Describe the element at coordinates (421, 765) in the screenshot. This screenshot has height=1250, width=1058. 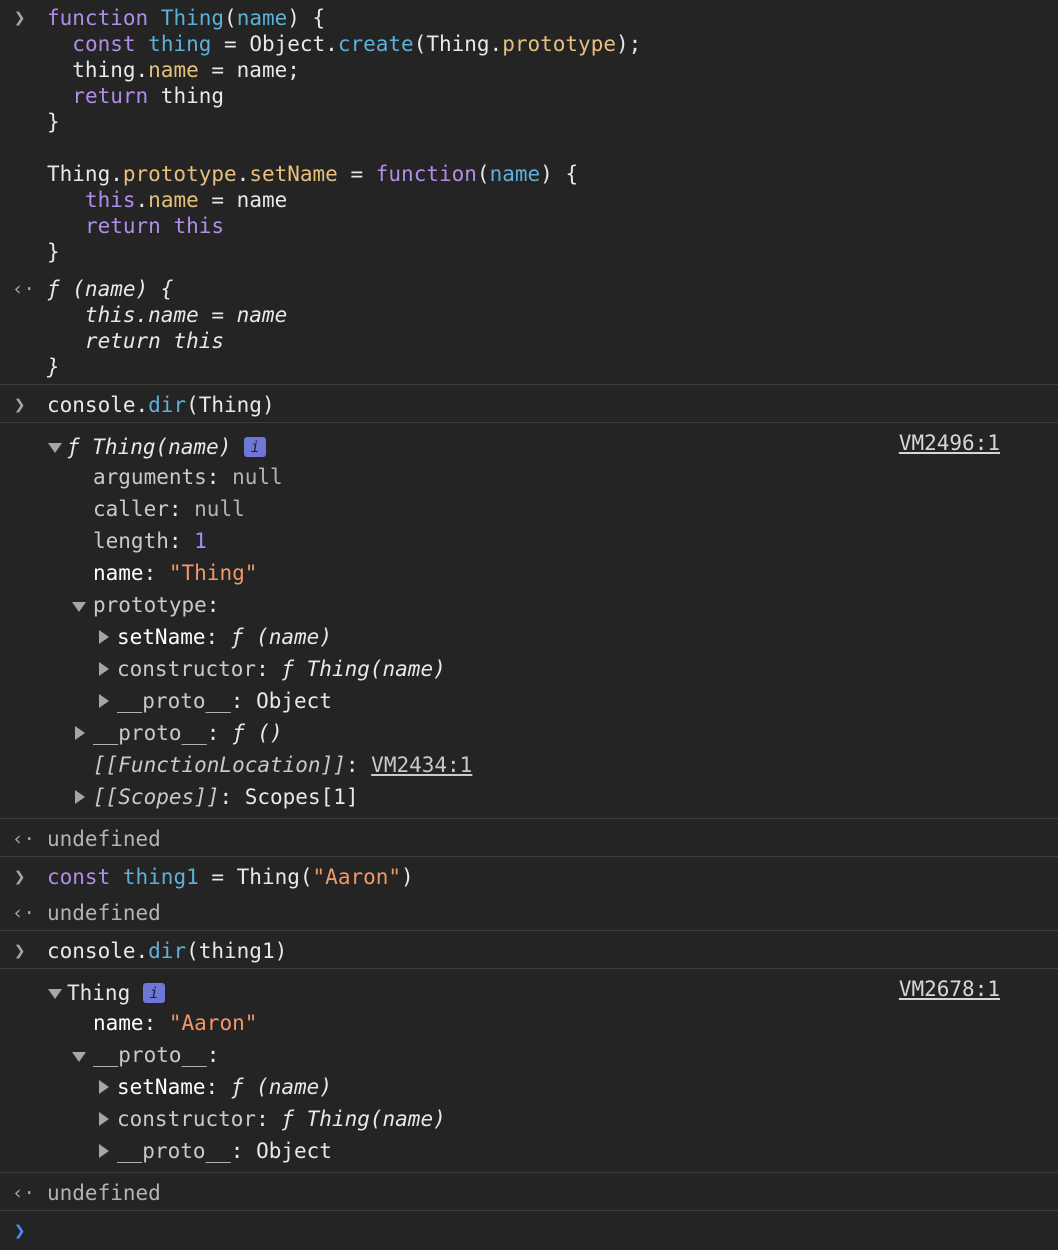
I see `function-location-link: VM2434:1` at that location.